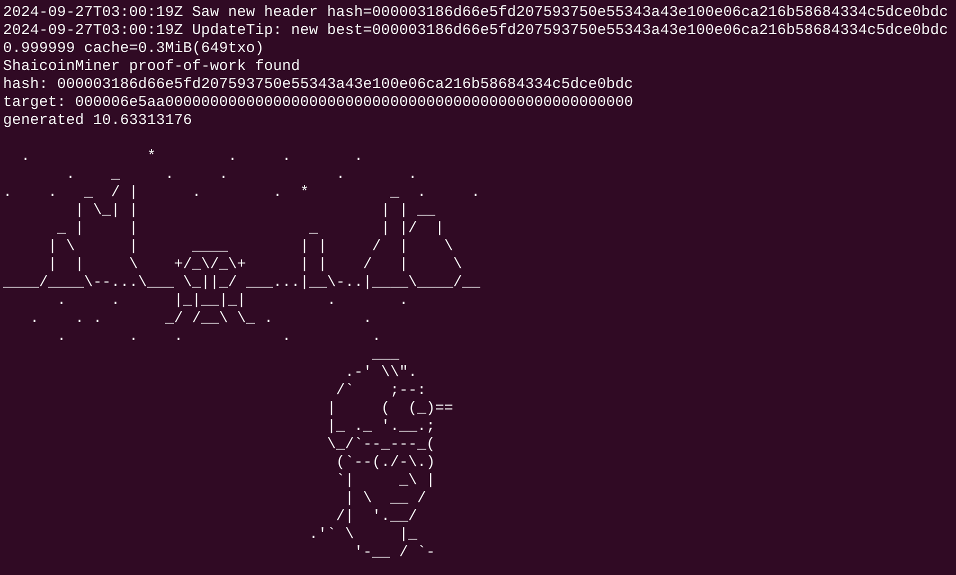  I want to click on log-line: target: 000006e5aa0000000000000000000000000000000000000000000000000000, so click(318, 103).